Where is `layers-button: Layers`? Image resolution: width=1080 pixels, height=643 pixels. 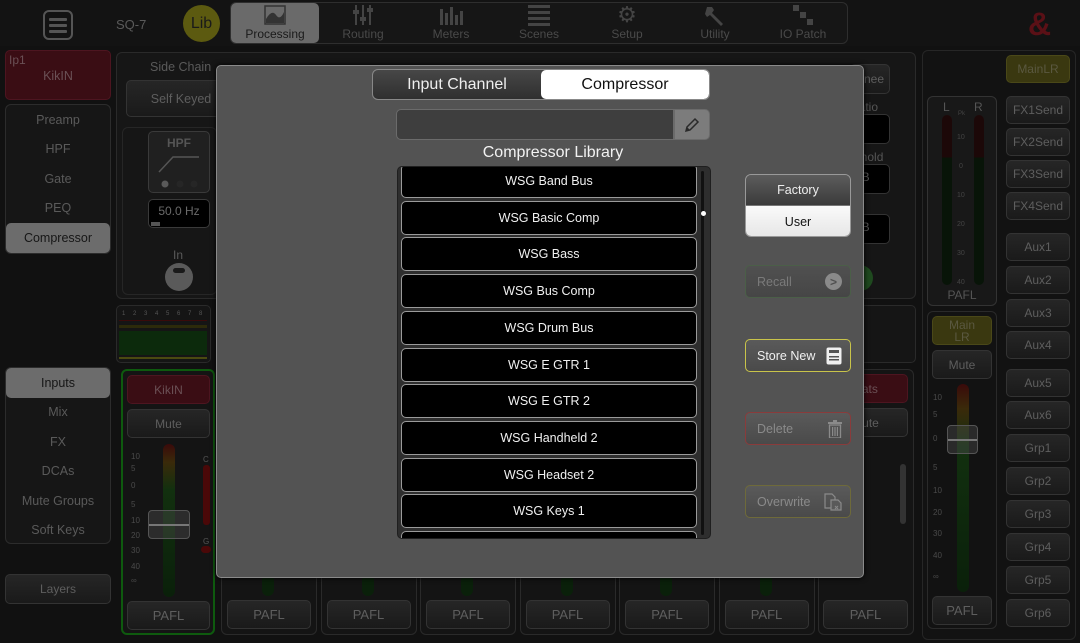 layers-button: Layers is located at coordinates (58, 589).